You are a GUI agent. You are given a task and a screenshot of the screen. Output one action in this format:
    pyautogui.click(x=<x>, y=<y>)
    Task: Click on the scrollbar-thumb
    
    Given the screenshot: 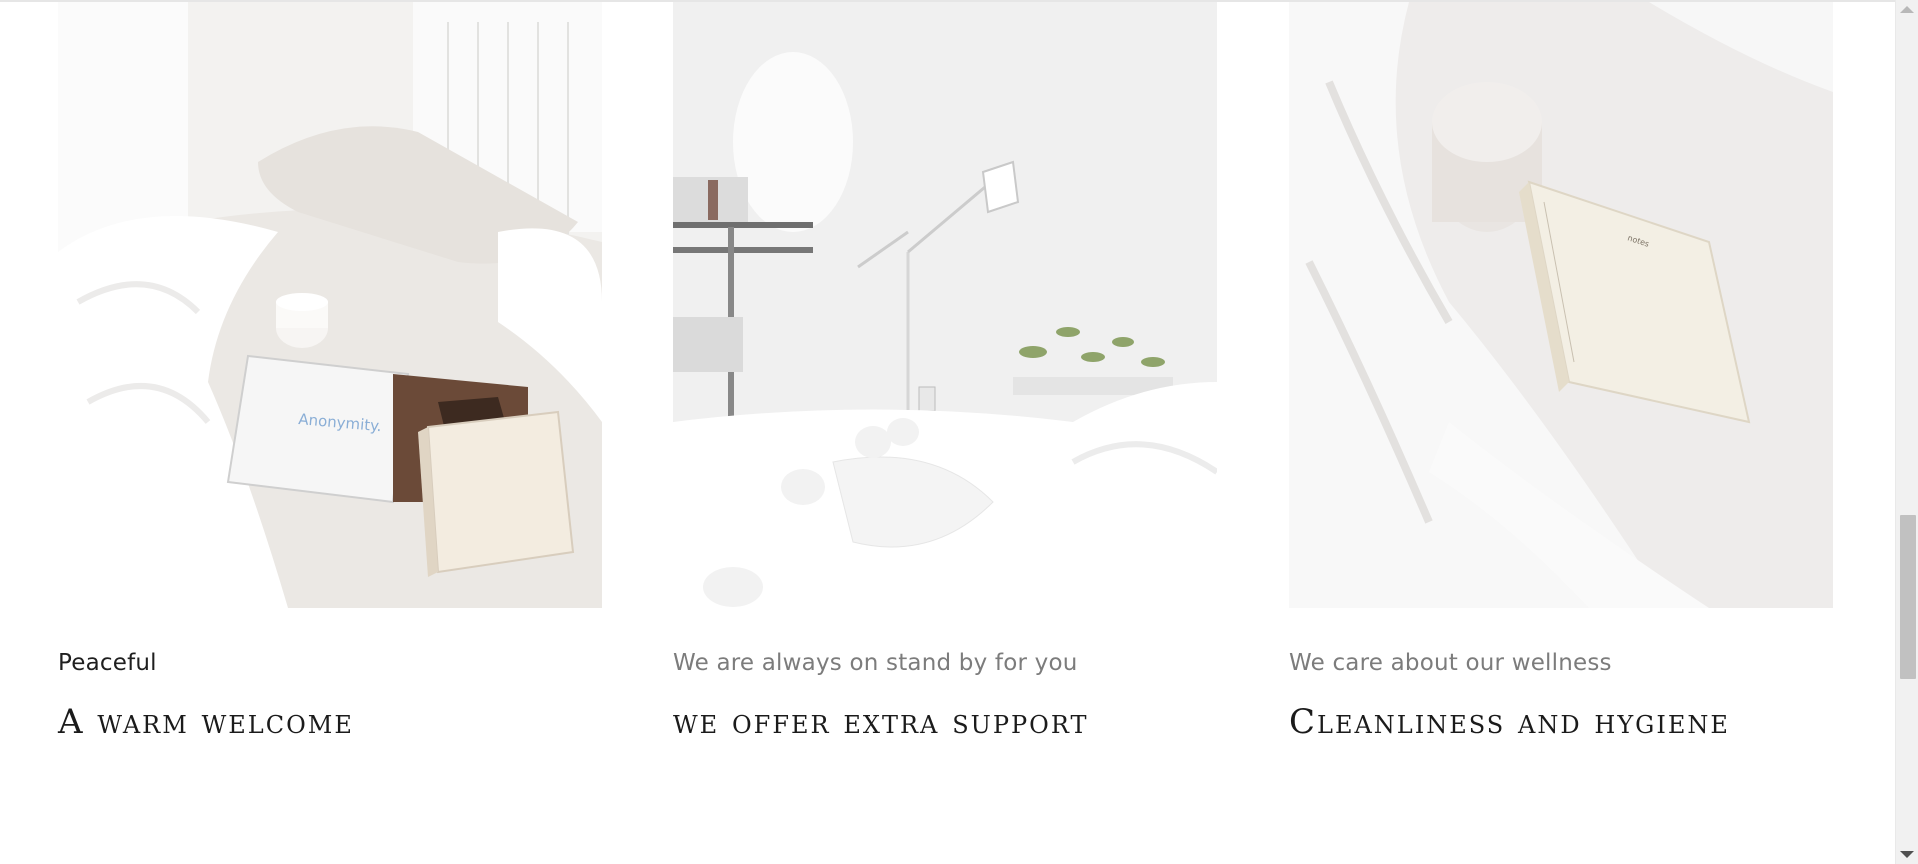 What is the action you would take?
    pyautogui.click(x=1908, y=597)
    